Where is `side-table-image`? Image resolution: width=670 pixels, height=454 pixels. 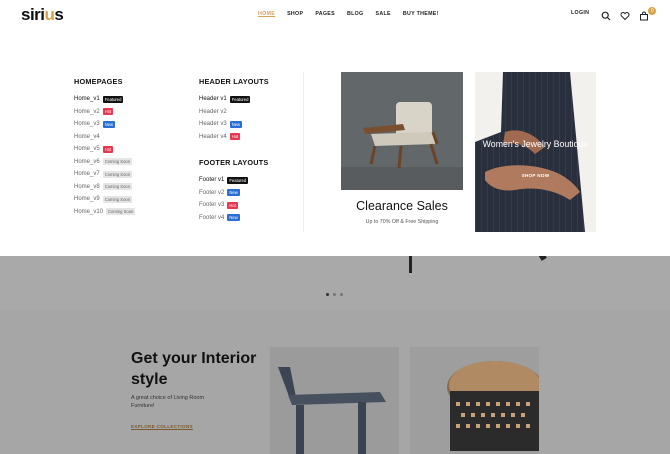 side-table-image is located at coordinates (474, 400).